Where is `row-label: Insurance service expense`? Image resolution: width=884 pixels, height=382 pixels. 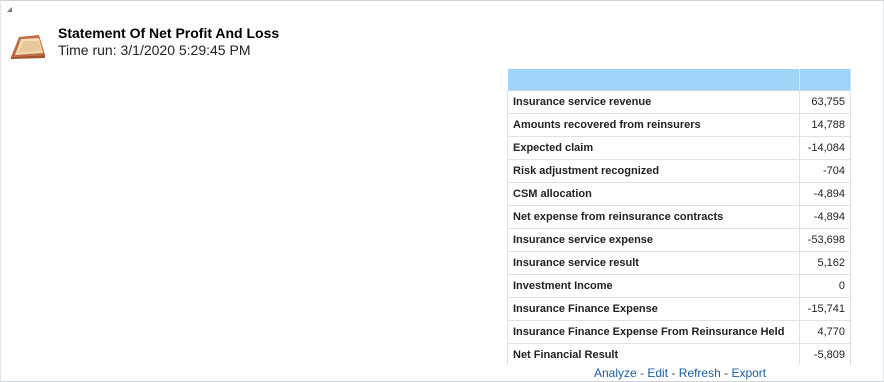
row-label: Insurance service expense is located at coordinates (654, 240).